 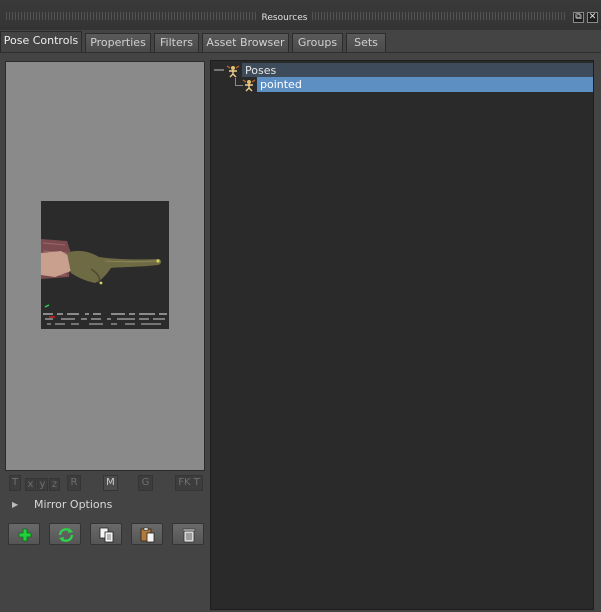 What do you see at coordinates (74, 483) in the screenshot?
I see `rotate-filter-button: R` at bounding box center [74, 483].